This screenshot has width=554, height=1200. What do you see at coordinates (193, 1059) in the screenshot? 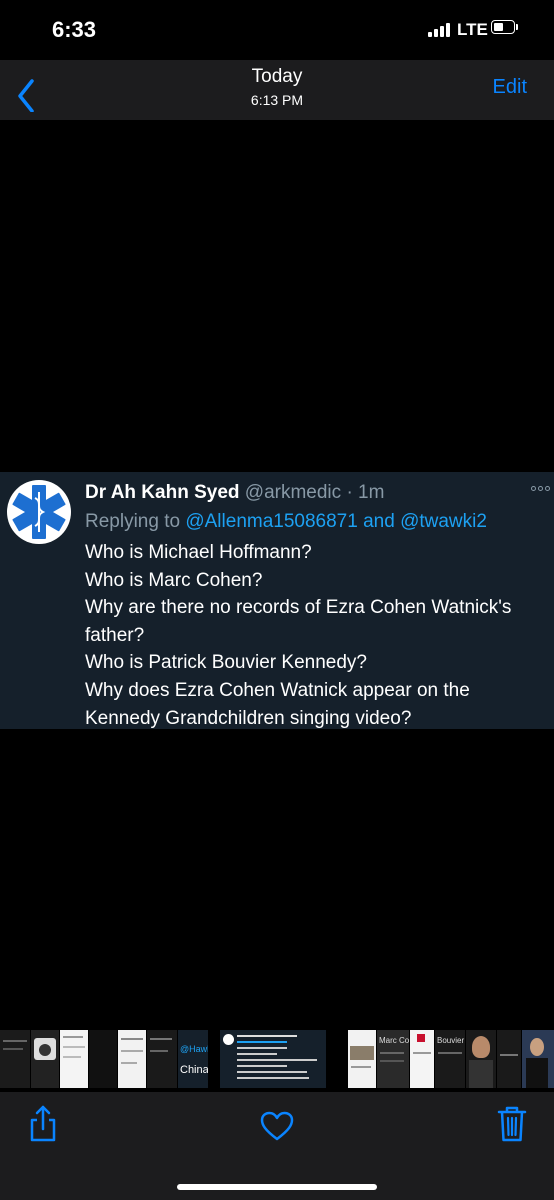
I see `thumbnail: @Hawley China` at bounding box center [193, 1059].